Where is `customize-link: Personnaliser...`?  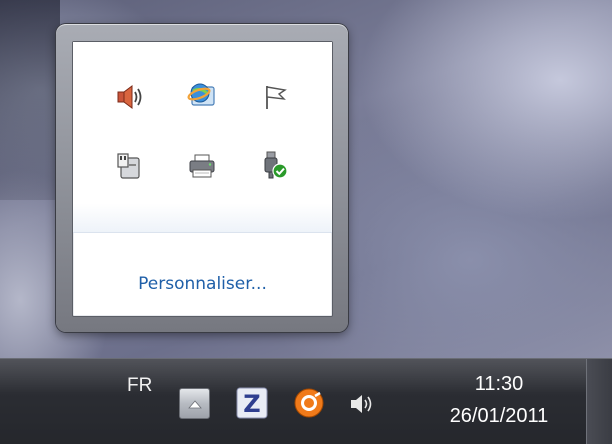
customize-link: Personnaliser... is located at coordinates (202, 284).